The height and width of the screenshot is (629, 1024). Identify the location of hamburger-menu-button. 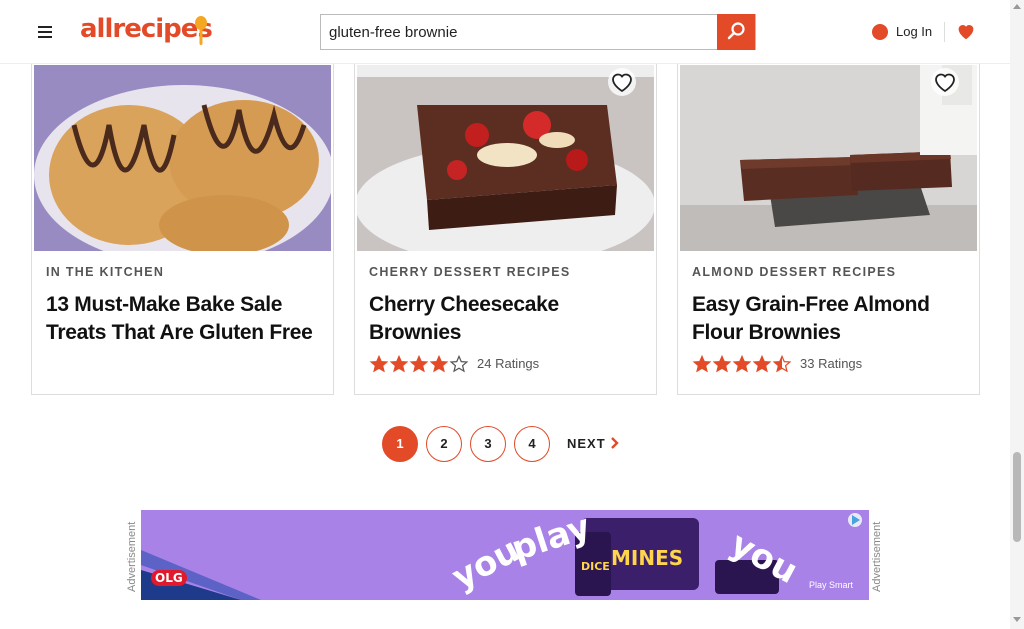
(44, 32).